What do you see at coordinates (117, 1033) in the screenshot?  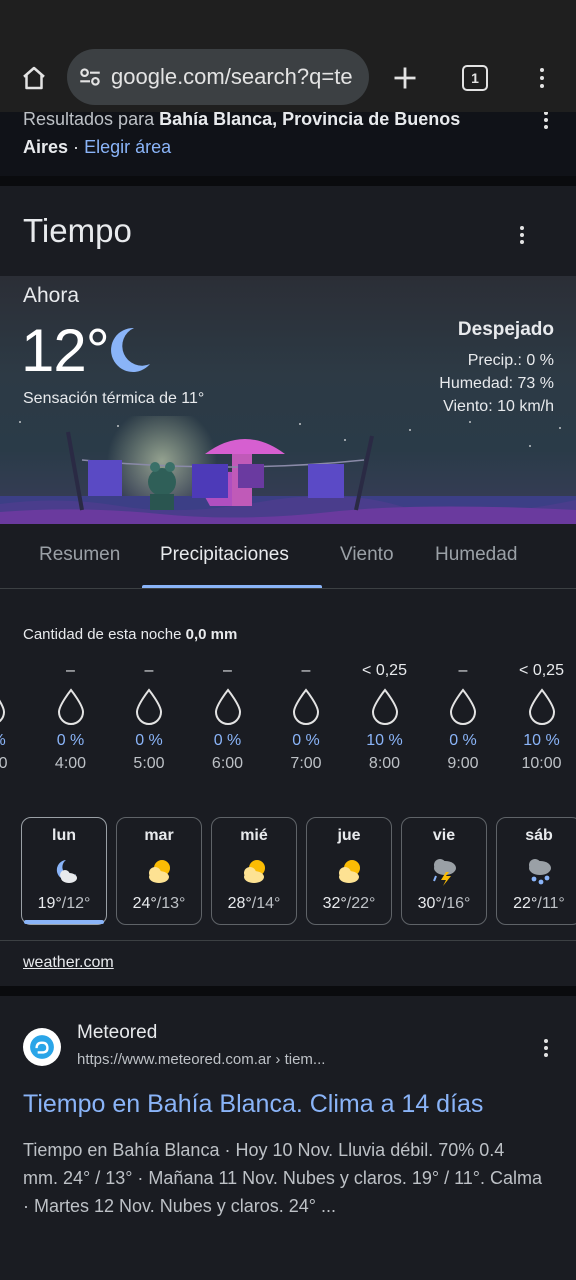 I see `result-site-name: Meteored` at bounding box center [117, 1033].